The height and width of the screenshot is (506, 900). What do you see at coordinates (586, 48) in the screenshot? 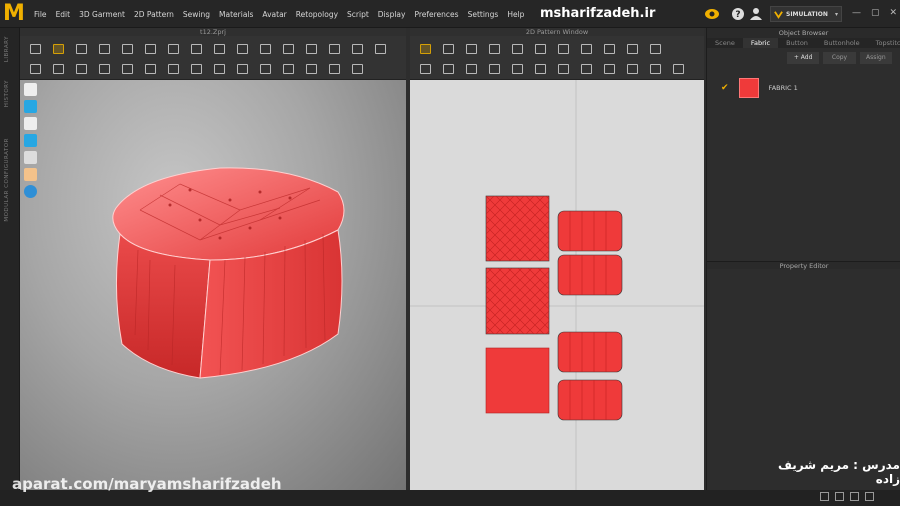
I see `circle-icon` at bounding box center [586, 48].